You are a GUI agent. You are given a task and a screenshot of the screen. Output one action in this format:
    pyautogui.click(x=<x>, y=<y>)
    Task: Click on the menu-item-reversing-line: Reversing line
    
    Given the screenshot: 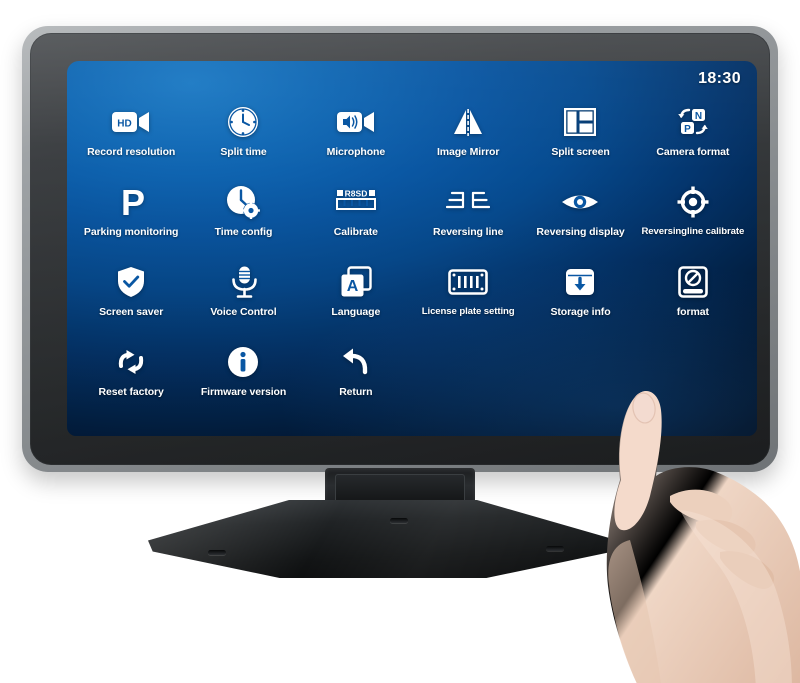 What is the action you would take?
    pyautogui.click(x=468, y=217)
    